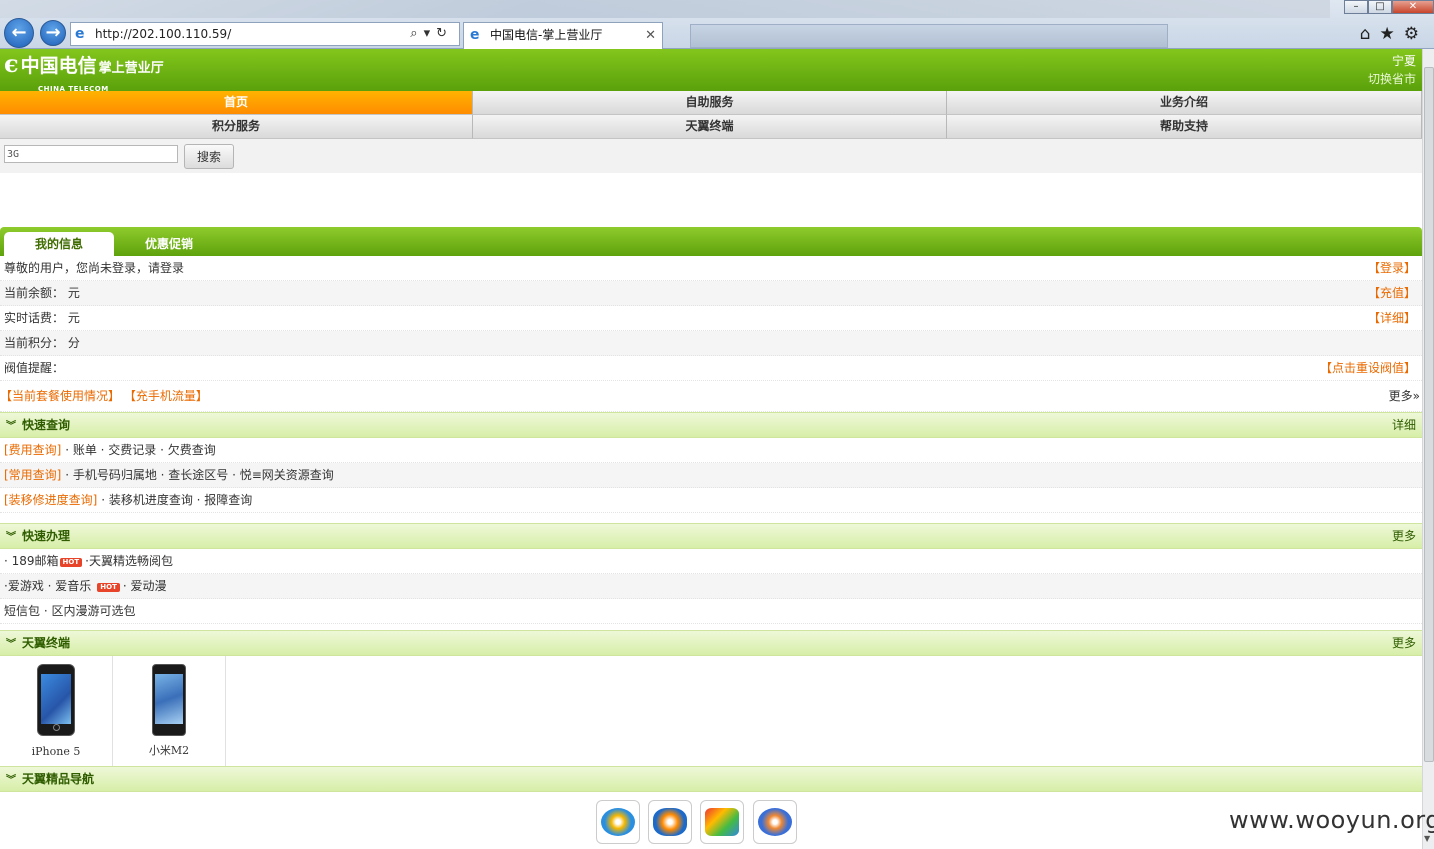 The height and width of the screenshot is (849, 1434). Describe the element at coordinates (265, 34) in the screenshot. I see `address-bar: e http://202.100.110.59/ ⌕▾↻` at that location.